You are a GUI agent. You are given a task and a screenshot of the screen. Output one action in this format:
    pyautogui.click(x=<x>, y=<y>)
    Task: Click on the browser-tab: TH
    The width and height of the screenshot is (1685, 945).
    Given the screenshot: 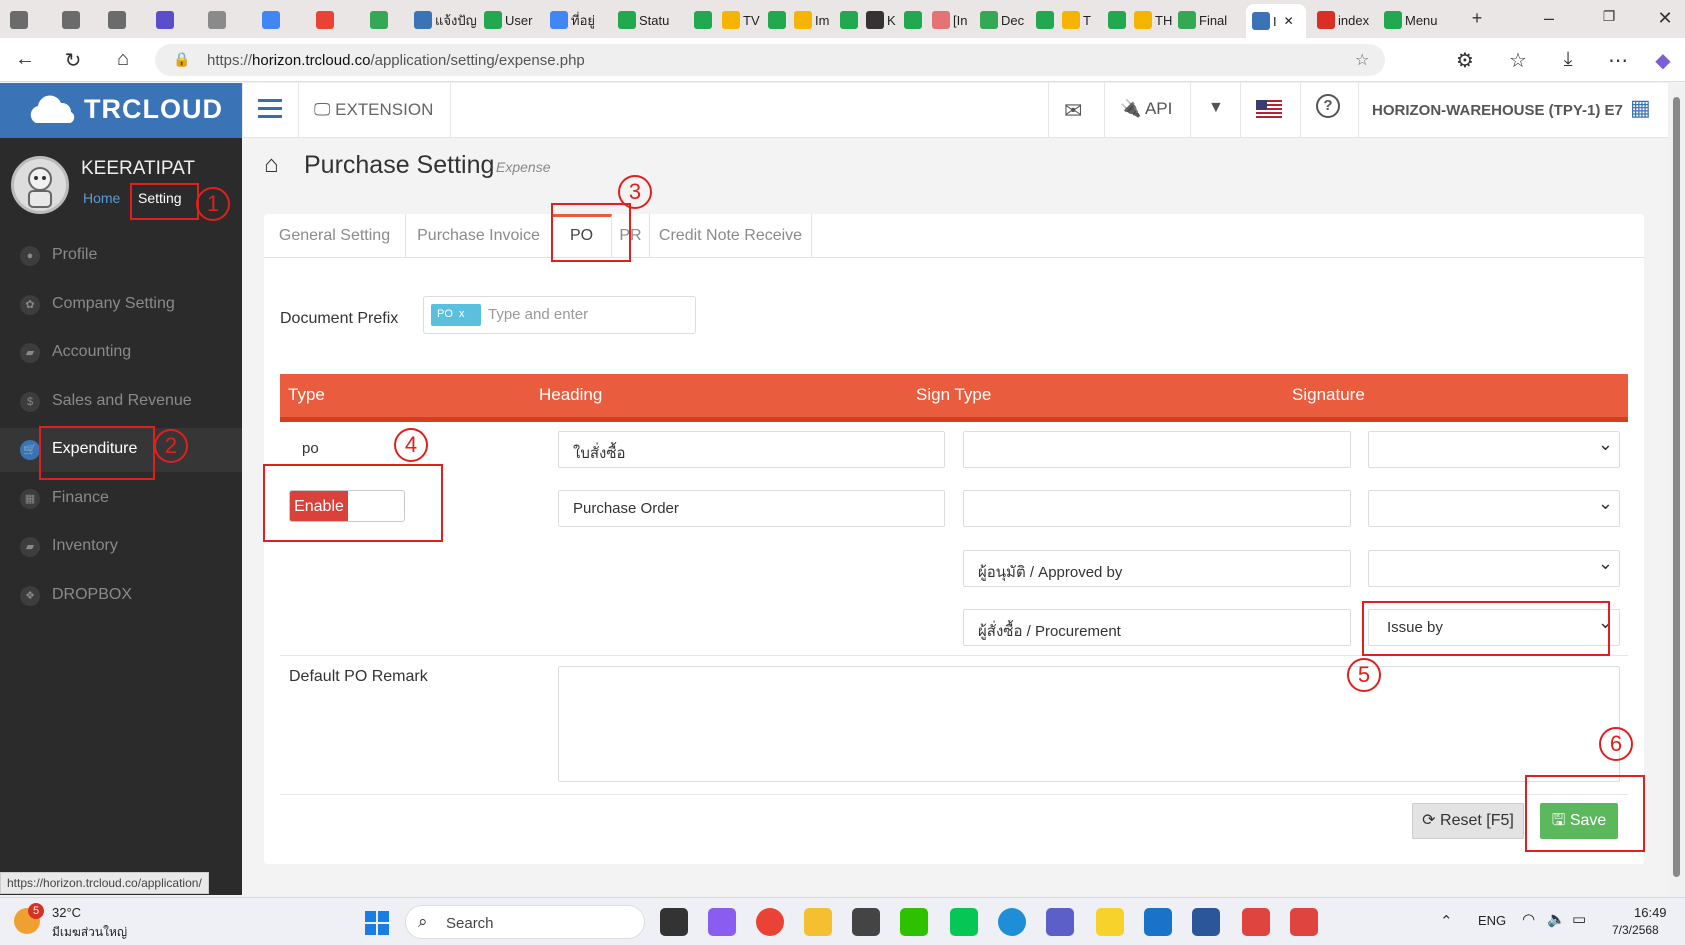 What is the action you would take?
    pyautogui.click(x=1154, y=20)
    